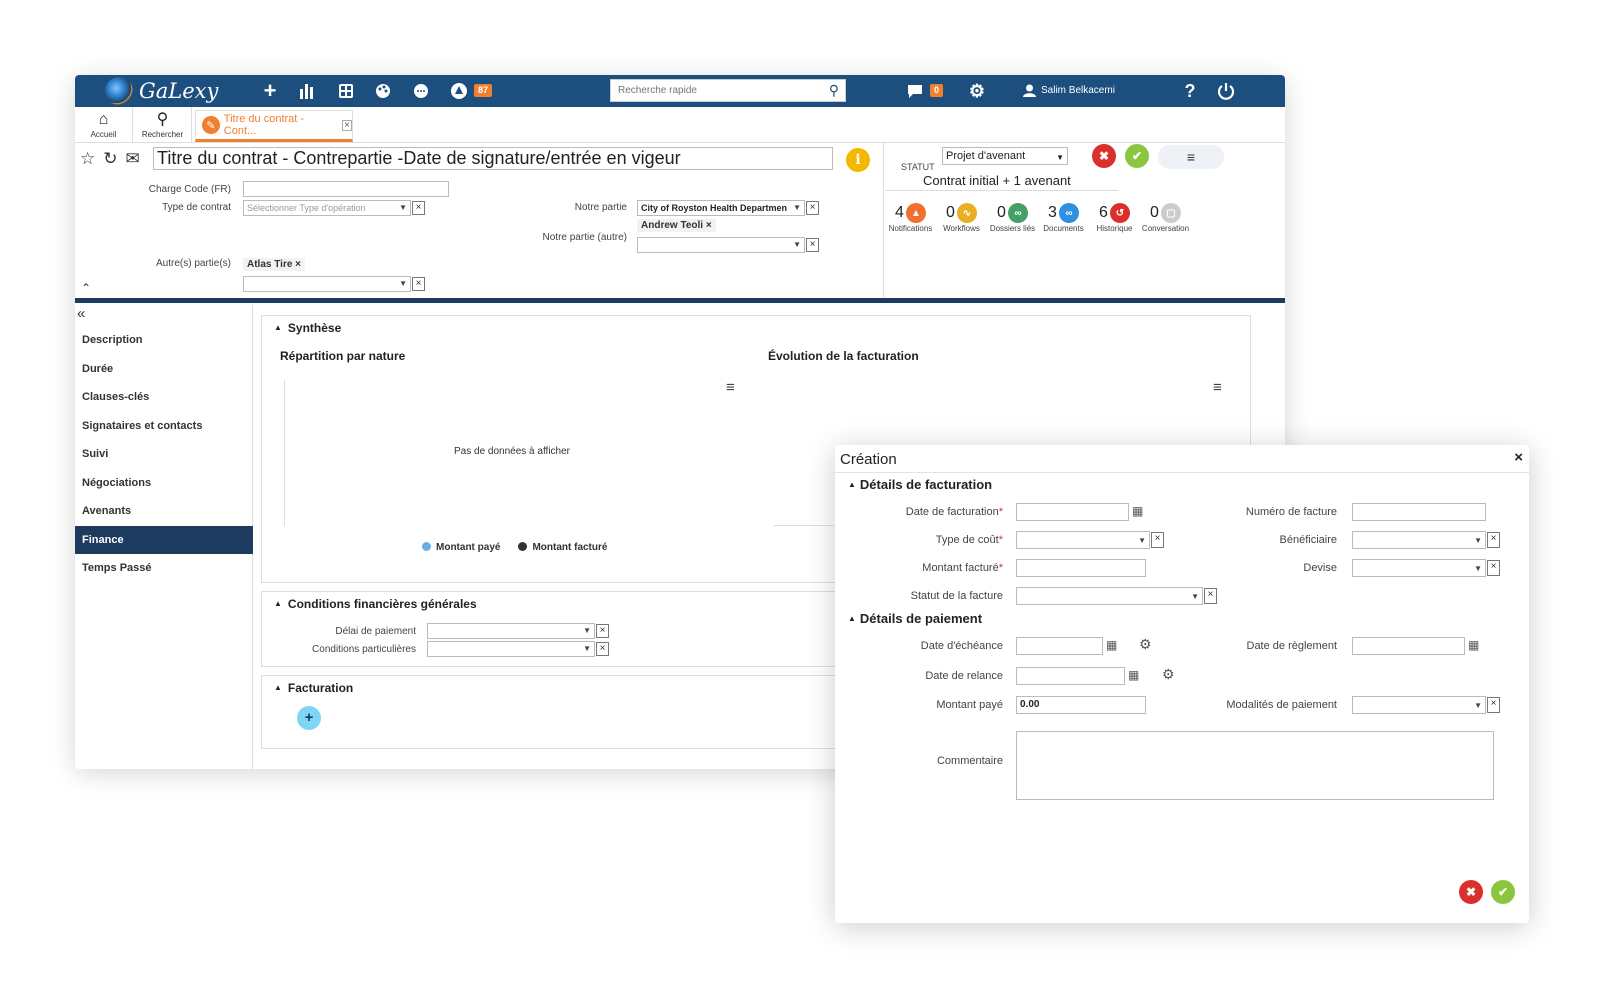 The image size is (1600, 1000). Describe the element at coordinates (104, 124) in the screenshot. I see `home-button: ⌂ Accueil` at that location.